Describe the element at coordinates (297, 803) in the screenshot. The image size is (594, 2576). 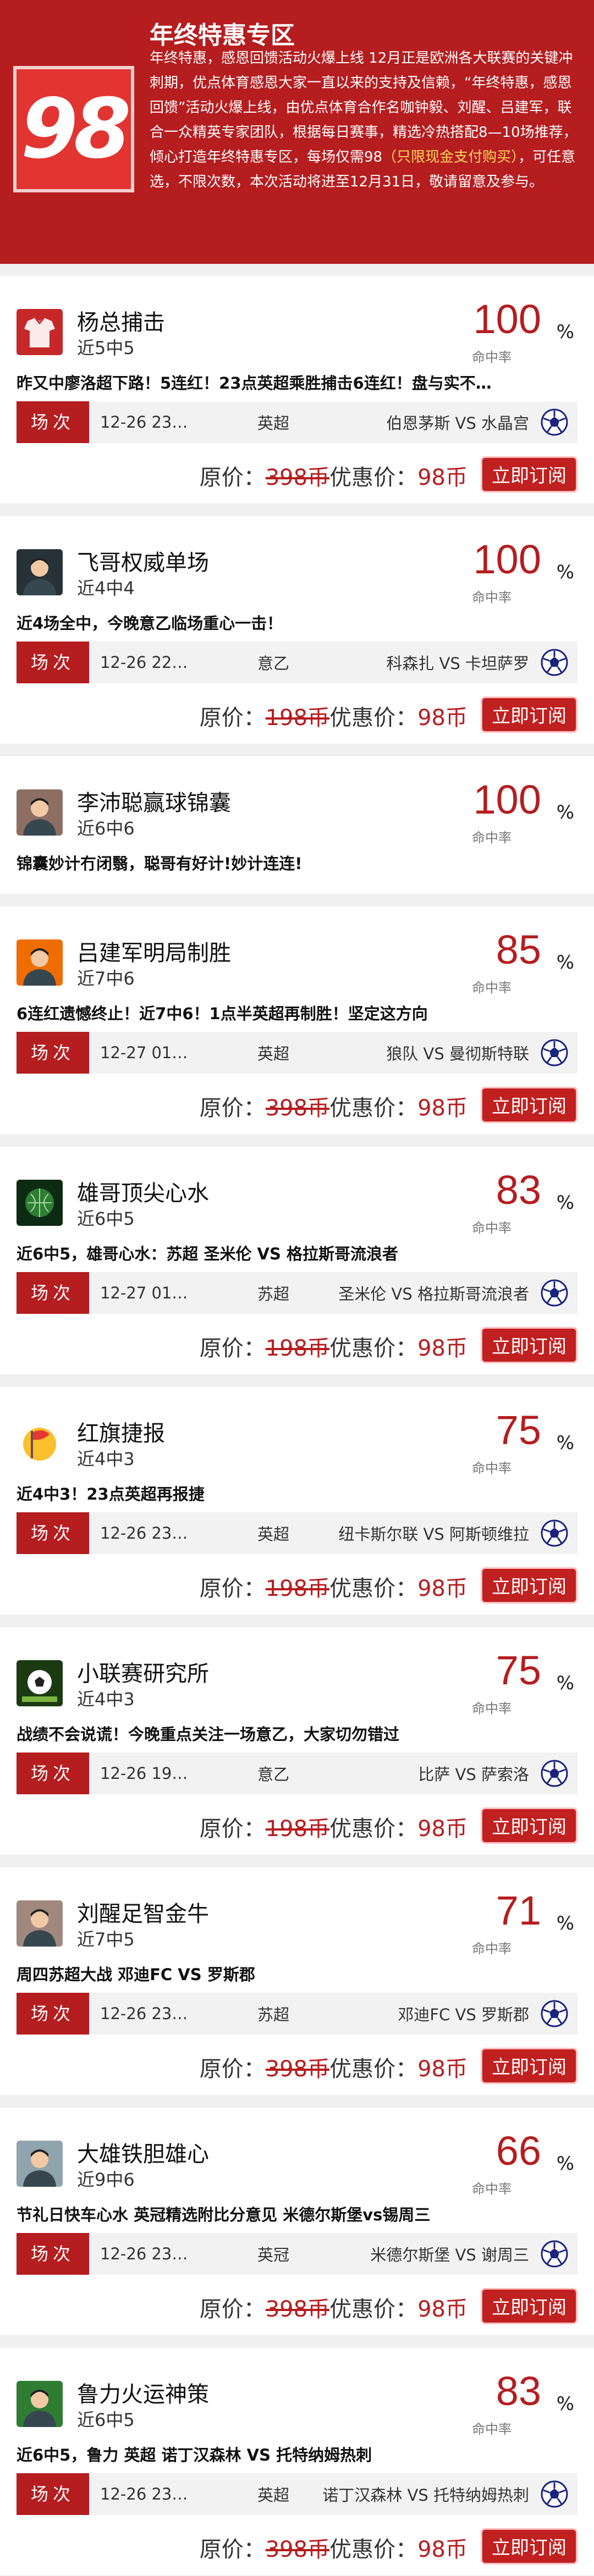
I see `expert-card-header: 李沛聪赢球锦囊 近6中6 100% 命中率` at that location.